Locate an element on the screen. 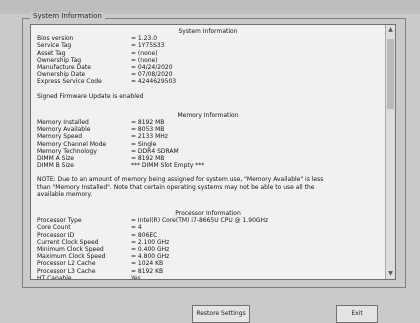  info-label: Memory Available is located at coordinates (64, 130).